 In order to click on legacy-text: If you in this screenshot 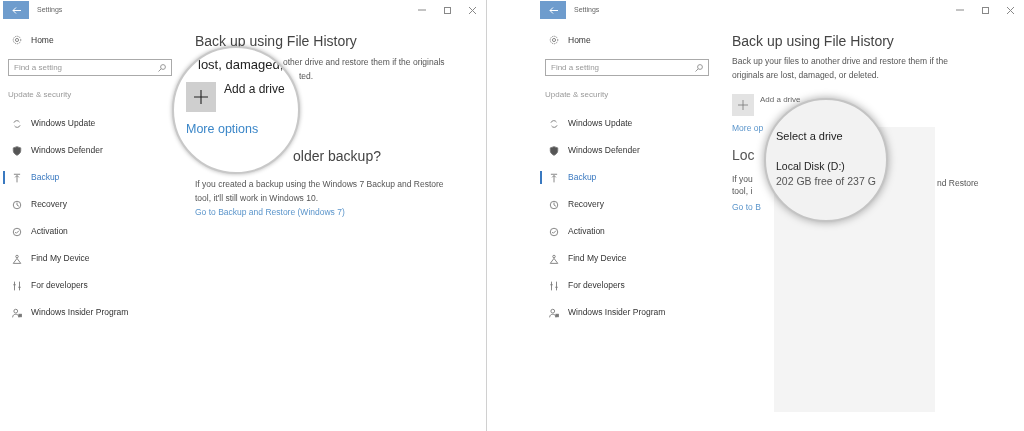, I will do `click(742, 178)`.